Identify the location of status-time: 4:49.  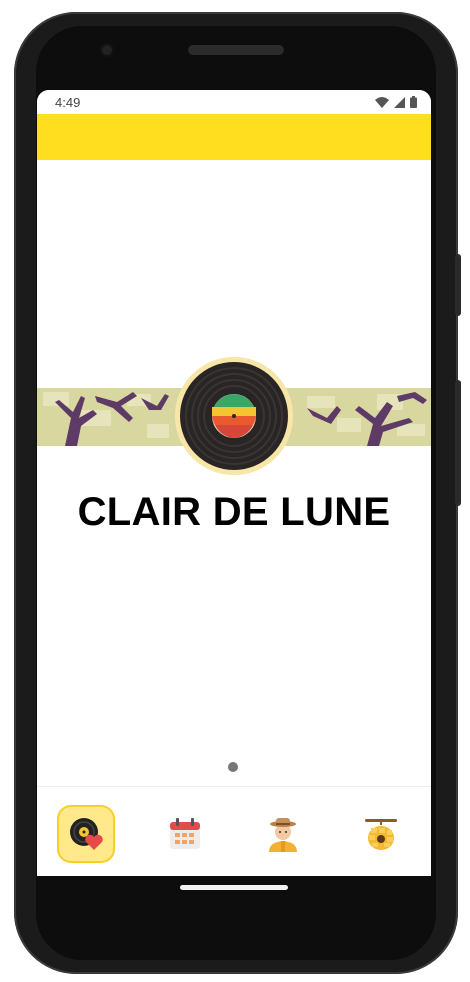
(68, 102).